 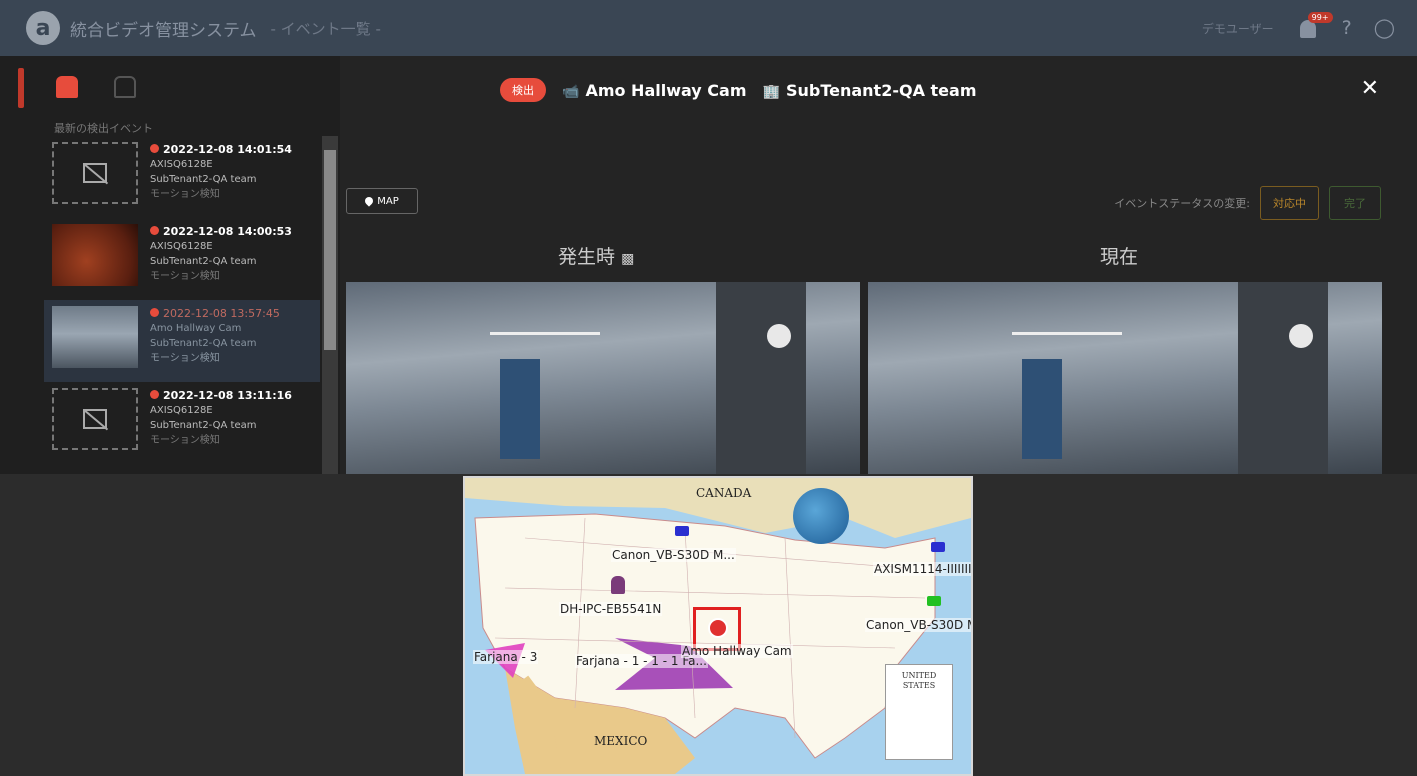 What do you see at coordinates (628, 259) in the screenshot?
I see `snapshot-icon: ▩` at bounding box center [628, 259].